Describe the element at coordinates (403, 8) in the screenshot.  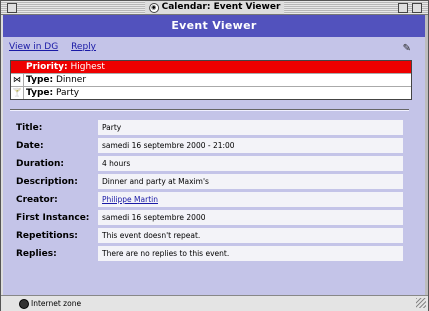
I see `zoom-box-icon` at that location.